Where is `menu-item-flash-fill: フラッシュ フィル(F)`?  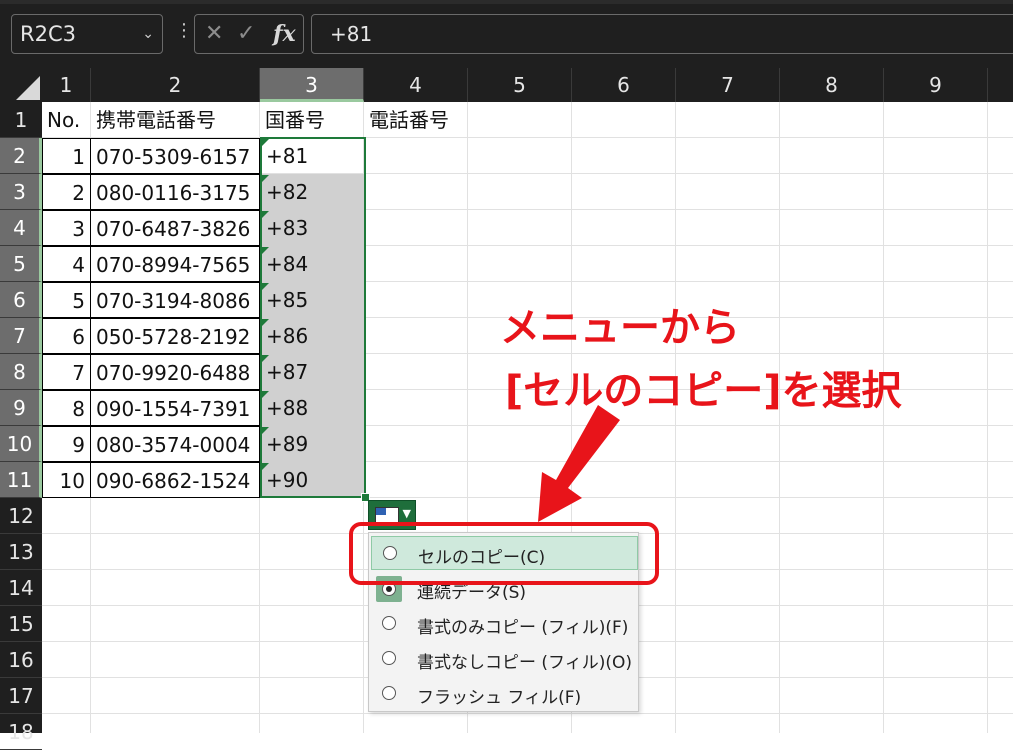 menu-item-flash-fill: フラッシュ フィル(F) is located at coordinates (504, 694).